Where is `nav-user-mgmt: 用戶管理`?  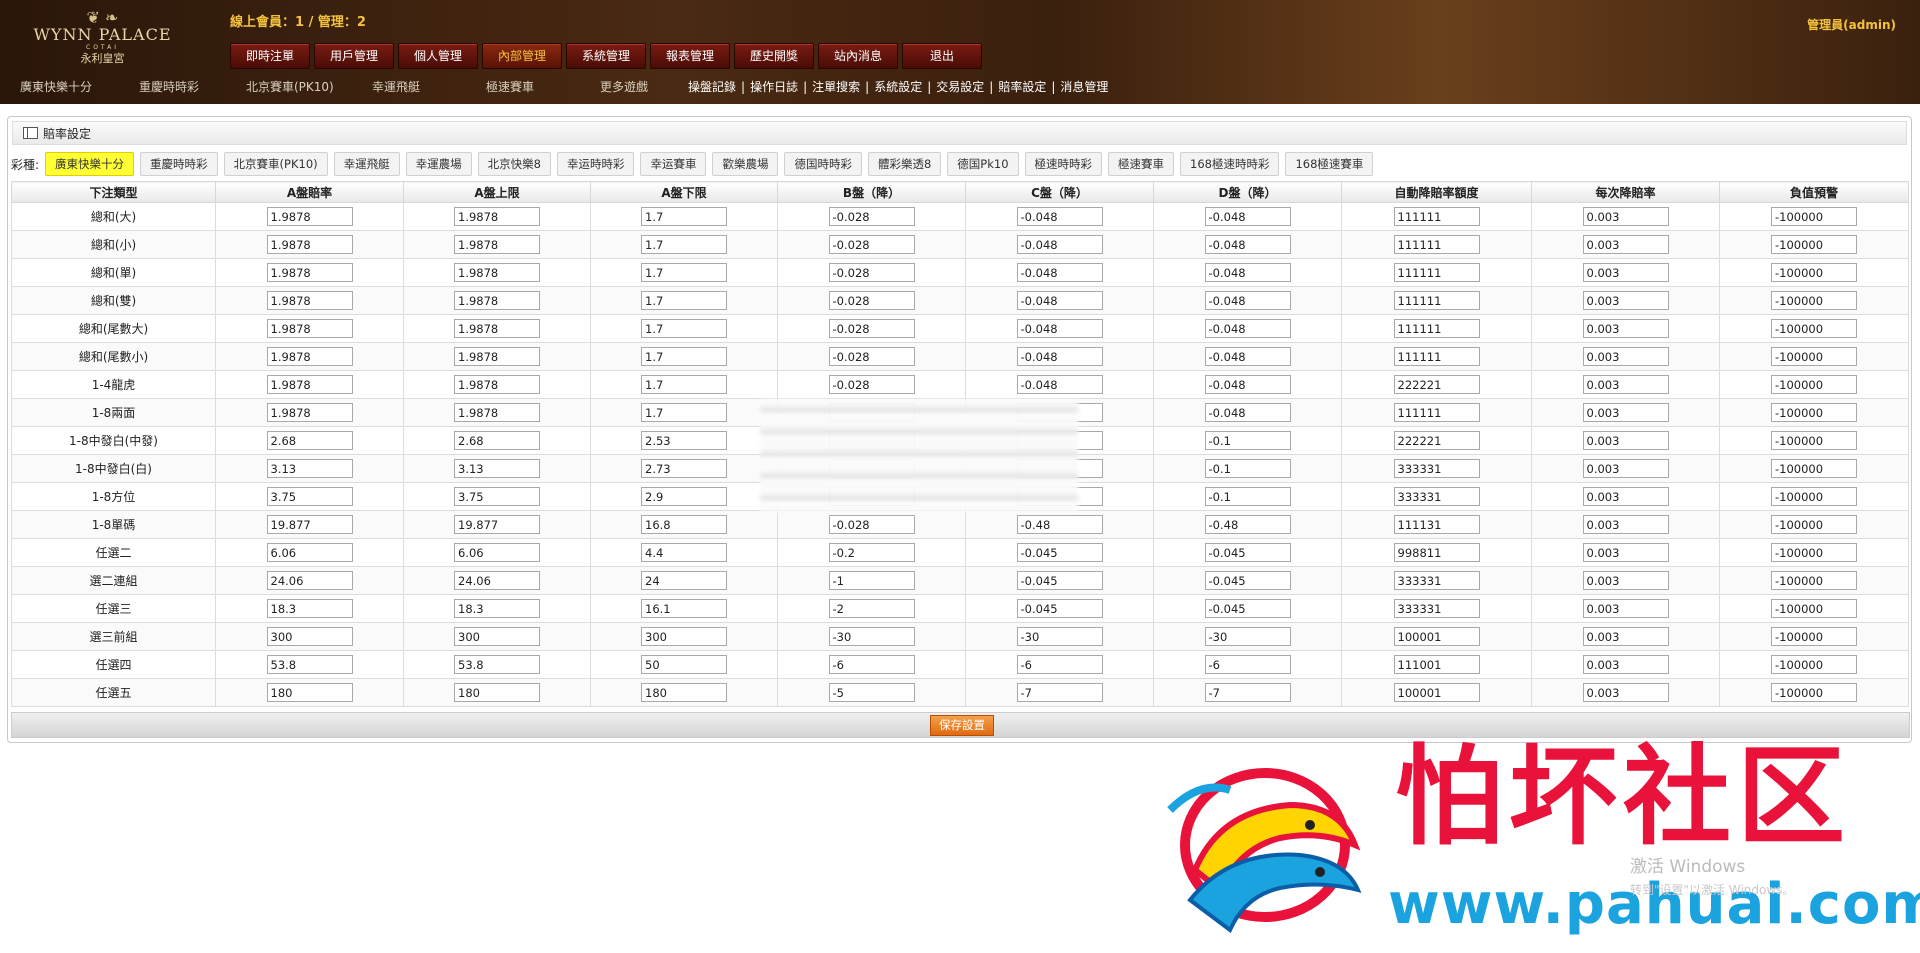
nav-user-mgmt: 用戶管理 is located at coordinates (354, 56).